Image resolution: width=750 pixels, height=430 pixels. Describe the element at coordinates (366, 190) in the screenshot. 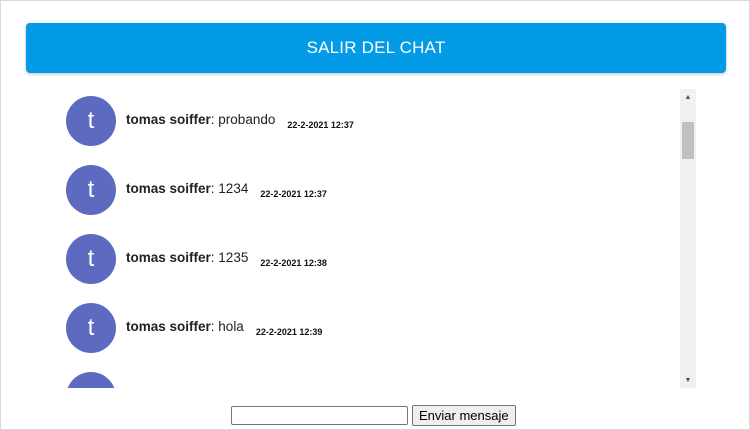

I see `message-item: t tomas soiffer: 1234 22-2-2021 12:37` at that location.